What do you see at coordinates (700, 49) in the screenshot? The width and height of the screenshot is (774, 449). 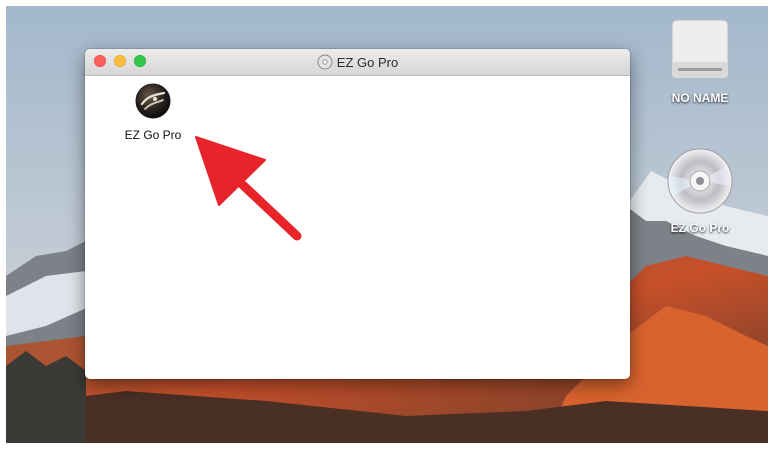 I see `drive-icon` at bounding box center [700, 49].